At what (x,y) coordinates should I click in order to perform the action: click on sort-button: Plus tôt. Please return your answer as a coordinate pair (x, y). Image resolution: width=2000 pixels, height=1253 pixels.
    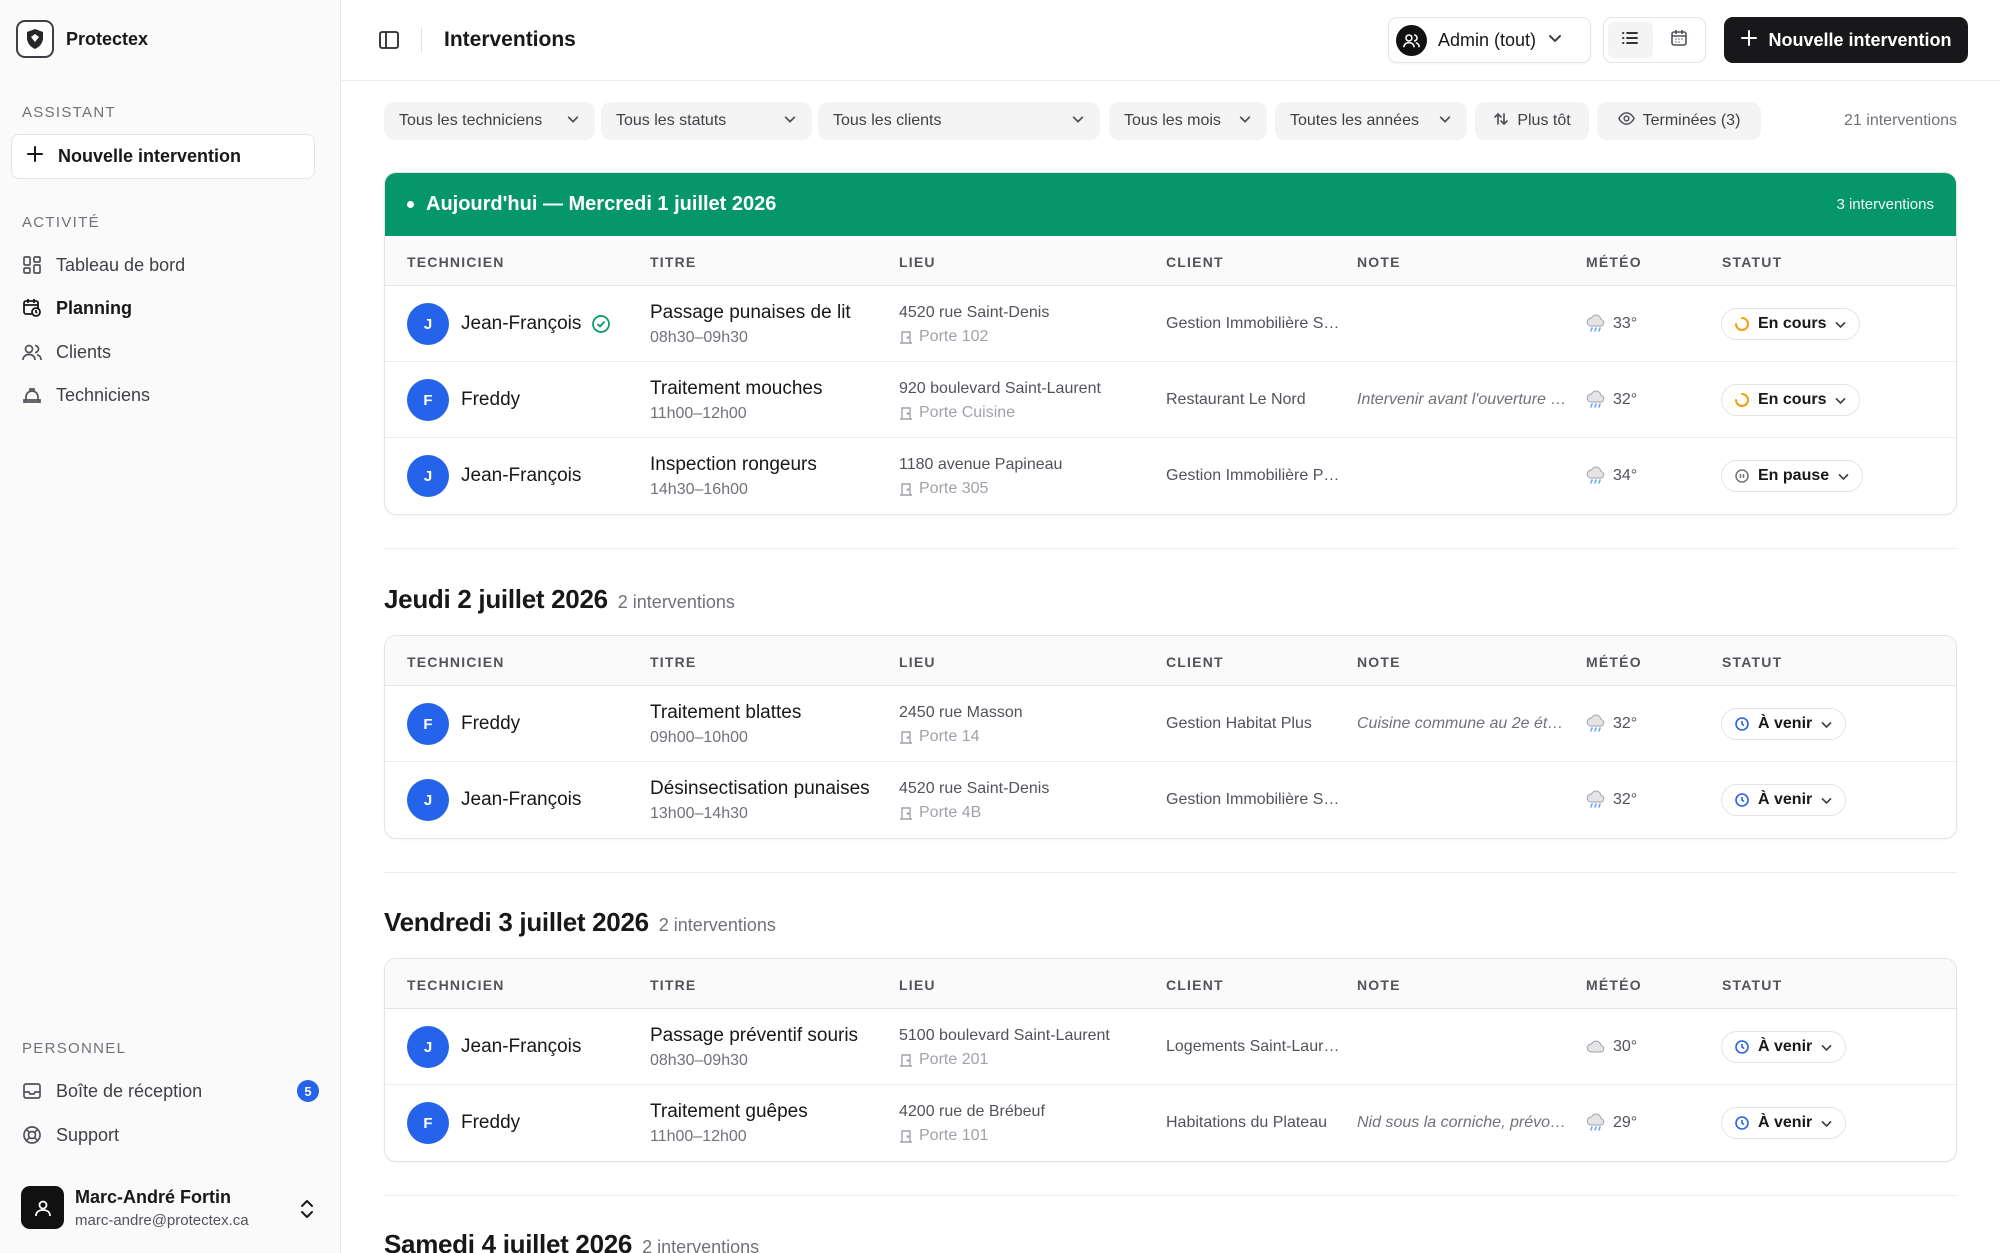
    Looking at the image, I should click on (1532, 121).